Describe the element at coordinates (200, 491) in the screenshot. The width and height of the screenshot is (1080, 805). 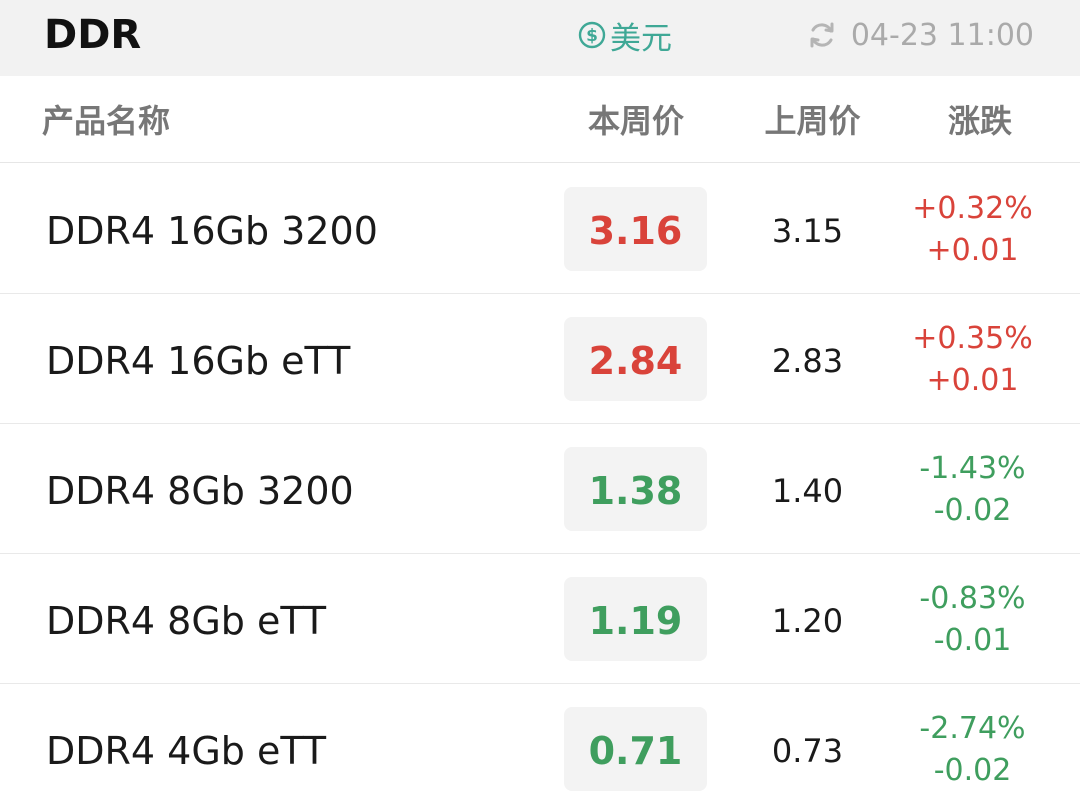
I see `product-name: DDR4 8Gb 3200` at that location.